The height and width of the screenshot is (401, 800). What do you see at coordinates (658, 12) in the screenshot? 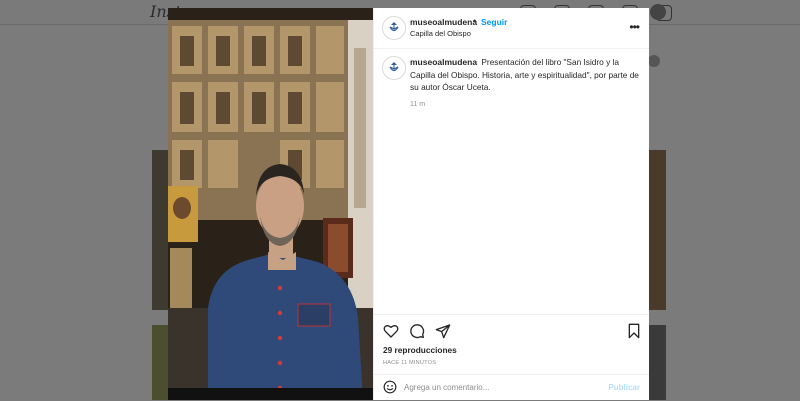
I see `profile-avatar` at bounding box center [658, 12].